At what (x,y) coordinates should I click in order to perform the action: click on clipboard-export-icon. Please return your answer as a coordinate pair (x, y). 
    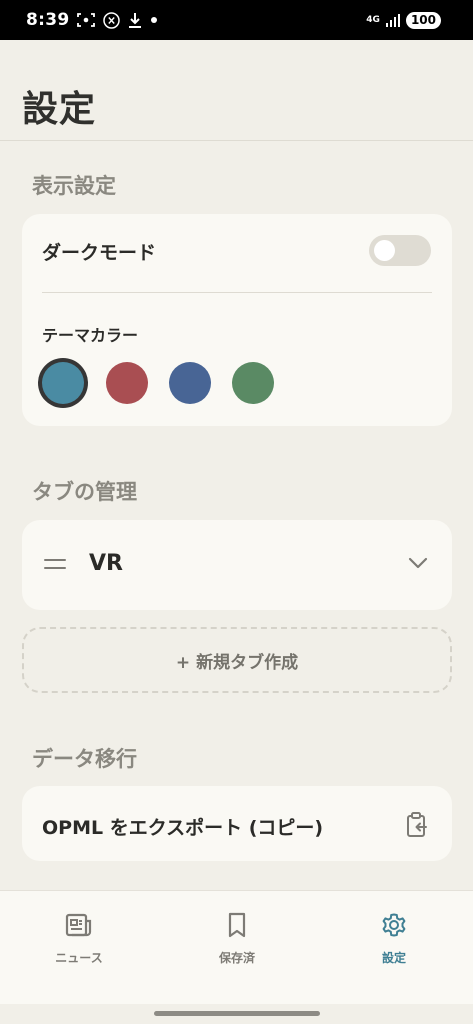
    Looking at the image, I should click on (417, 824).